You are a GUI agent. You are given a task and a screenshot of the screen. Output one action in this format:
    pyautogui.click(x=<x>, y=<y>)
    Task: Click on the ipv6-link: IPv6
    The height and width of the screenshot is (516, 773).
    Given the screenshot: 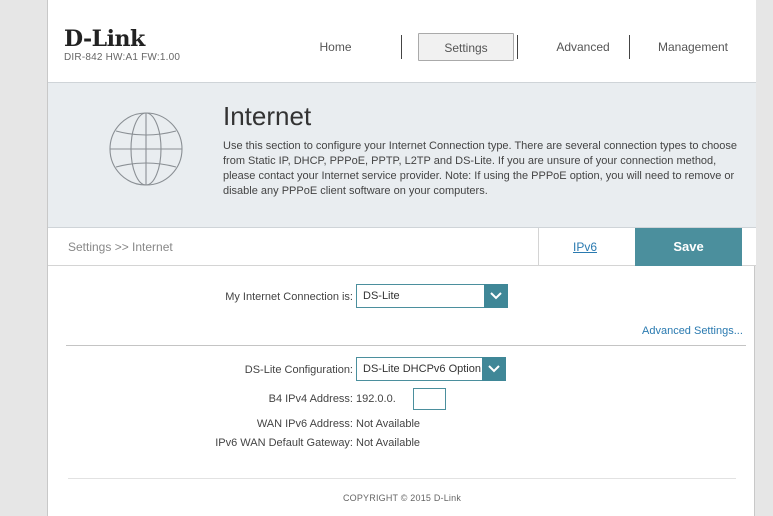 What is the action you would take?
    pyautogui.click(x=585, y=247)
    